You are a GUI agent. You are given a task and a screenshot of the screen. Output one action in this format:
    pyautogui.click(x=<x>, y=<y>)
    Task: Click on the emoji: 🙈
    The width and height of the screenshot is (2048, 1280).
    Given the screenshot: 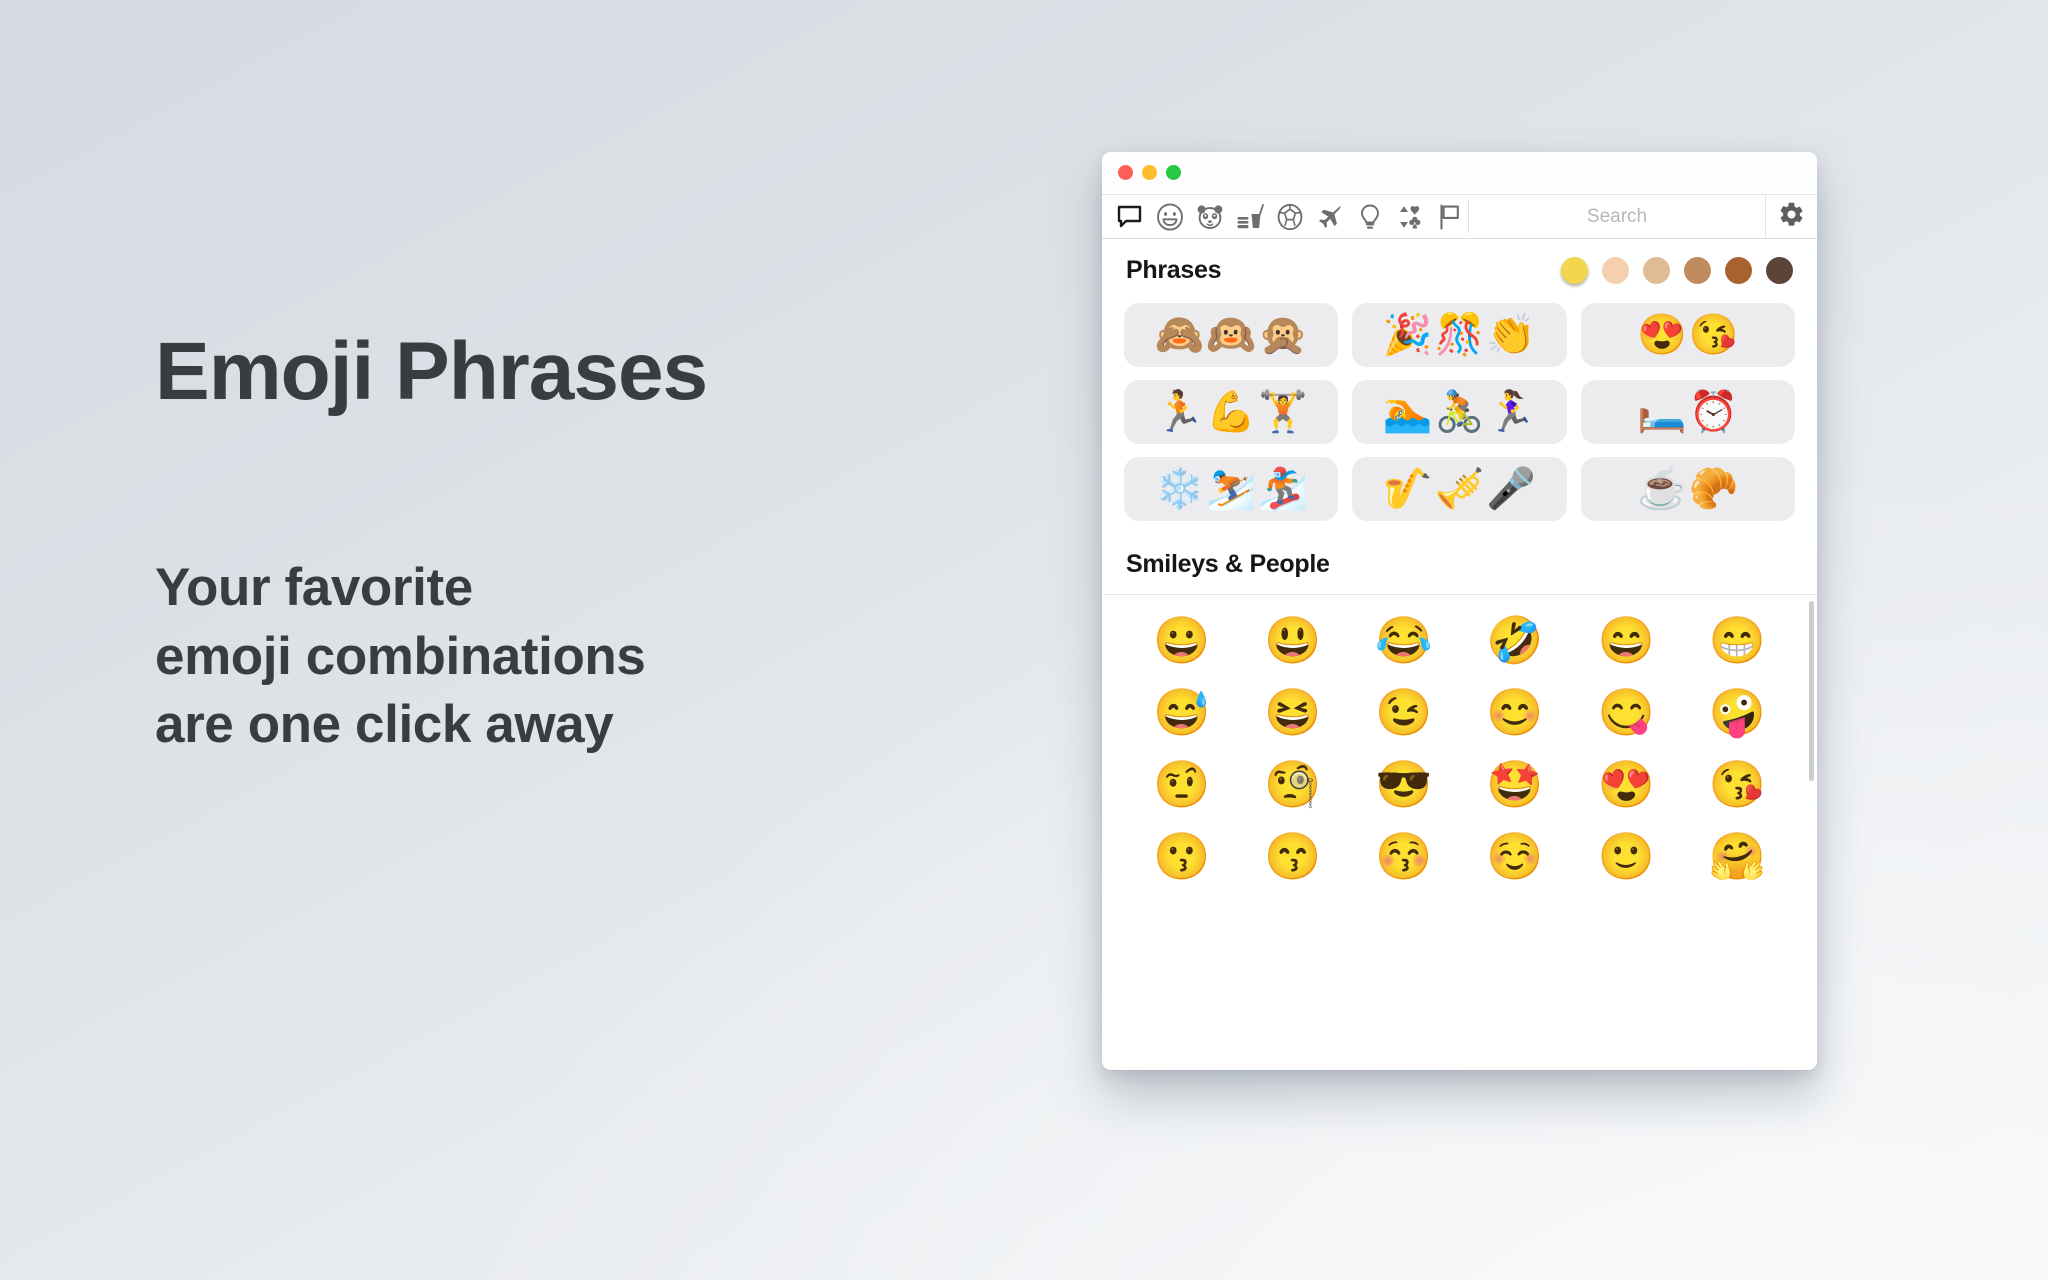 What is the action you would take?
    pyautogui.click(x=1179, y=335)
    